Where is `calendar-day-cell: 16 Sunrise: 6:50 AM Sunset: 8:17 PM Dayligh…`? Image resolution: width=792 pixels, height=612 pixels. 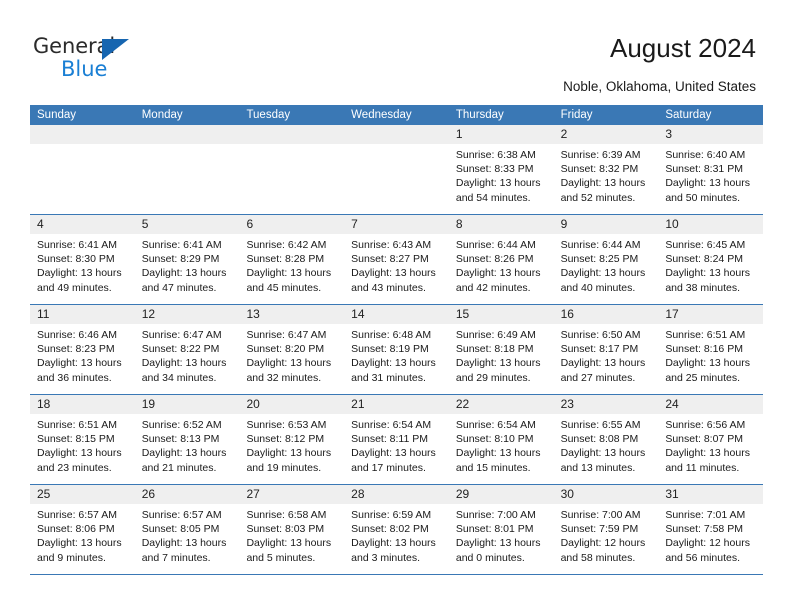 calendar-day-cell: 16 Sunrise: 6:50 AM Sunset: 8:17 PM Dayligh… is located at coordinates (606, 349).